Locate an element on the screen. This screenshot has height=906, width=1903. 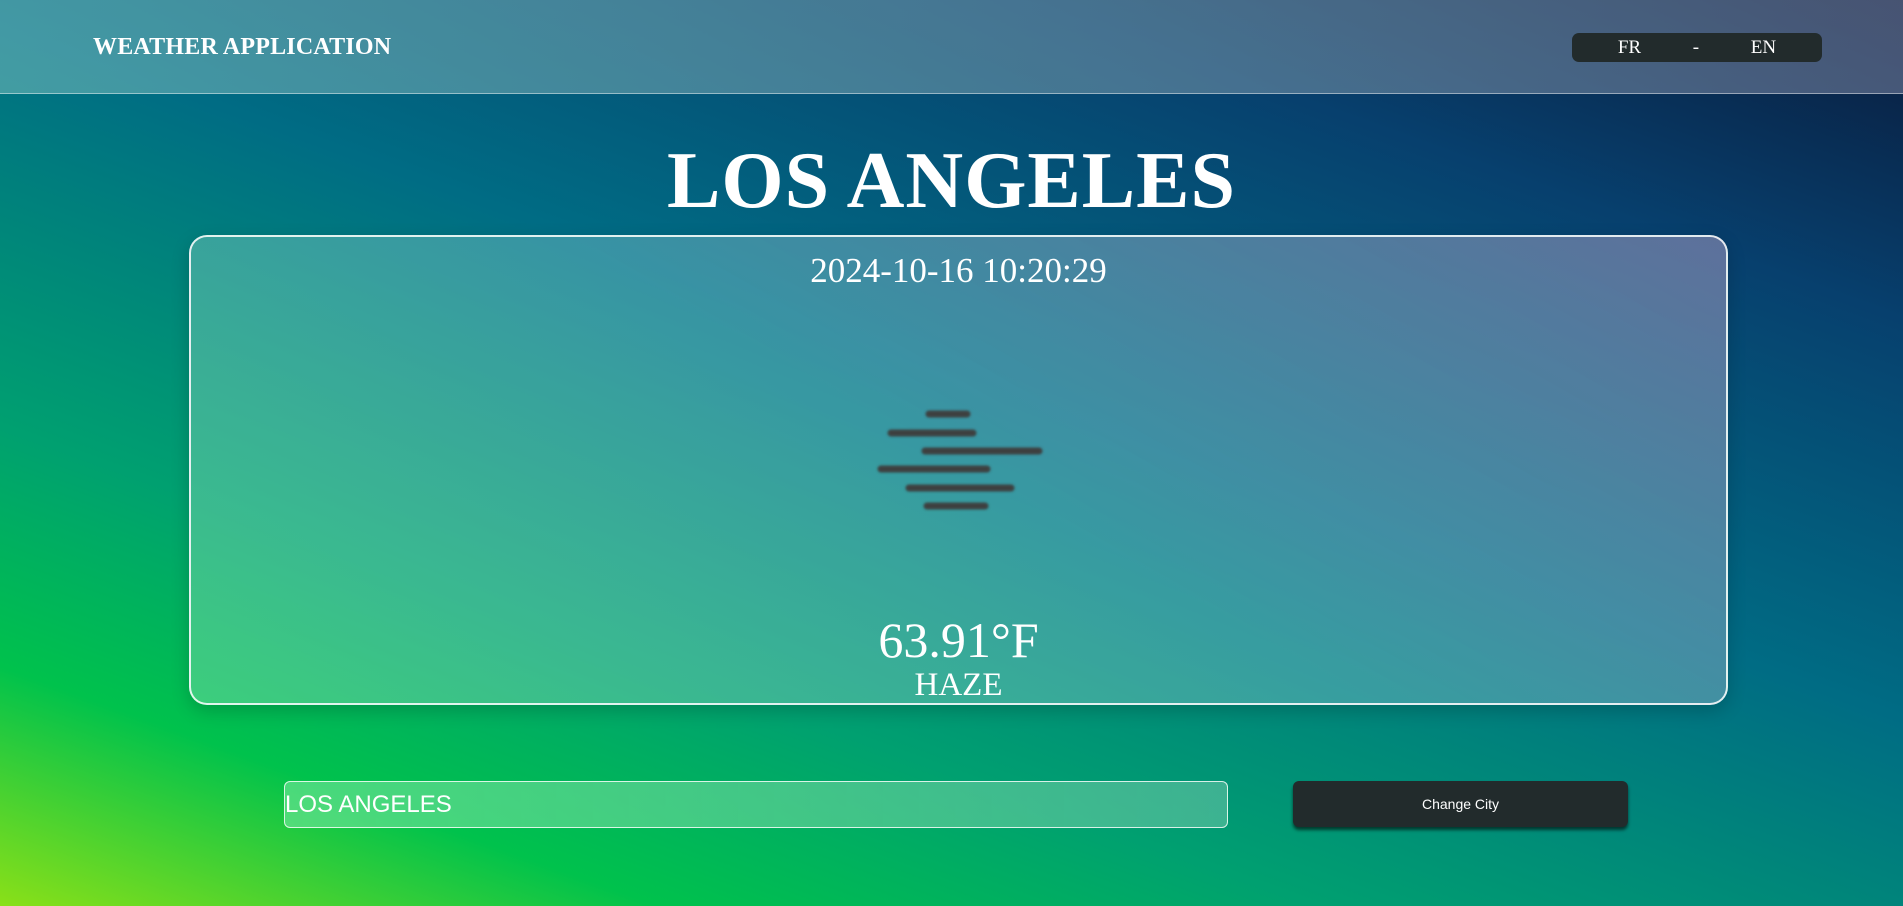
city-input is located at coordinates (756, 804).